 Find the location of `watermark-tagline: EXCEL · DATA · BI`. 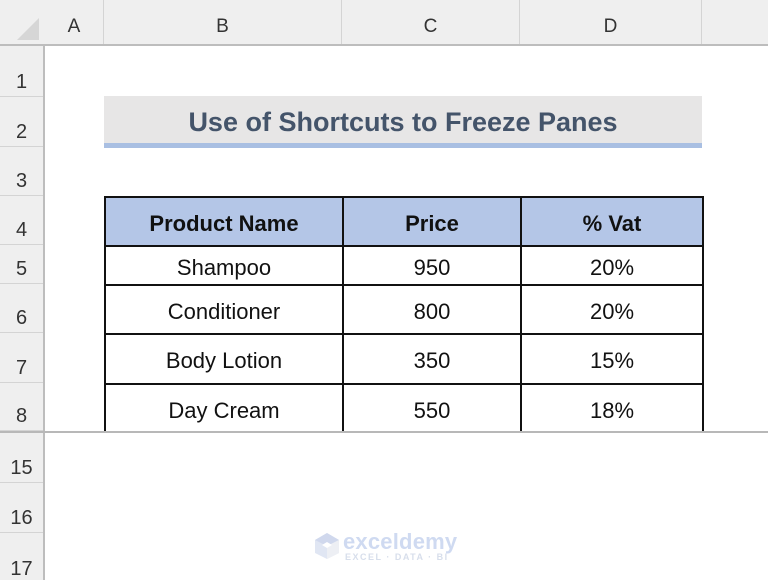

watermark-tagline: EXCEL · DATA · BI is located at coordinates (397, 557).